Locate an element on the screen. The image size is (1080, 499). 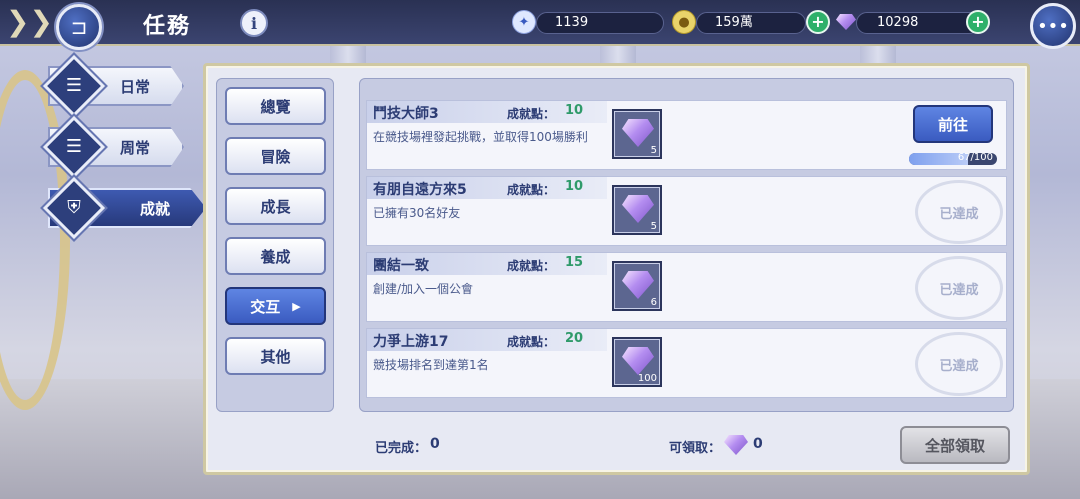
claim-all-button: 全部領取 is located at coordinates (955, 445).